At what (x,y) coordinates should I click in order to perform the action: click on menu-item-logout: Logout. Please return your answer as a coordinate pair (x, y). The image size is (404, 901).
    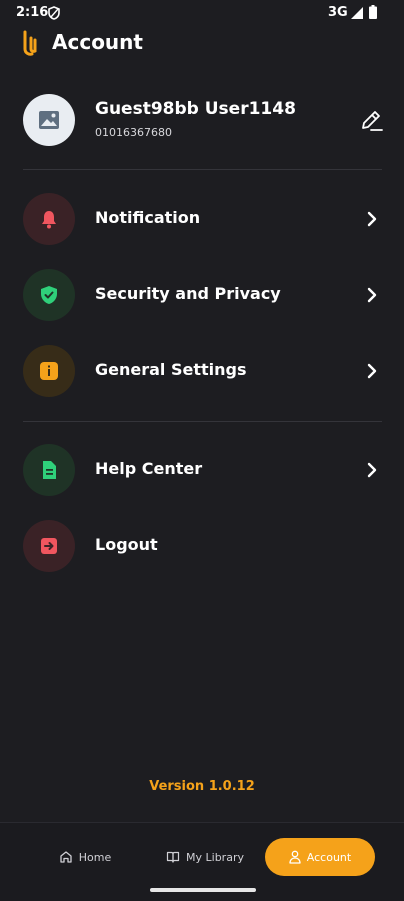
    Looking at the image, I should click on (202, 548).